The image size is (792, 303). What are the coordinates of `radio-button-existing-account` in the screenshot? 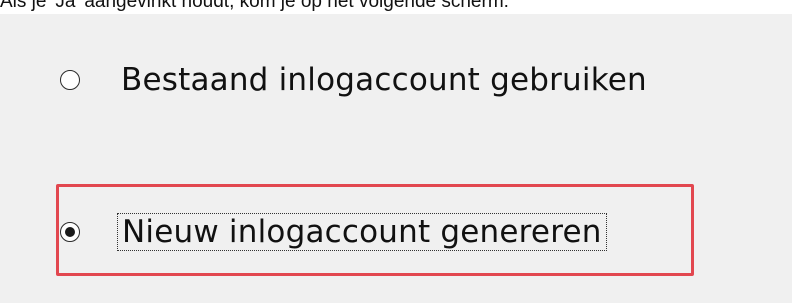 It's located at (70, 80).